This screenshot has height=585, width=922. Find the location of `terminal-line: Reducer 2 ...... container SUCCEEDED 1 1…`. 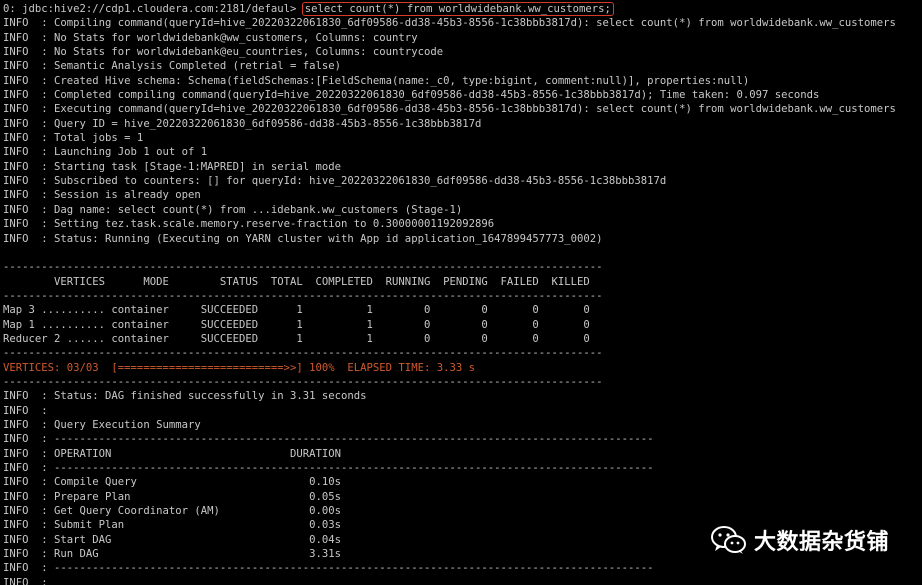

terminal-line: Reducer 2 ...... container SUCCEEDED 1 1… is located at coordinates (462, 339).